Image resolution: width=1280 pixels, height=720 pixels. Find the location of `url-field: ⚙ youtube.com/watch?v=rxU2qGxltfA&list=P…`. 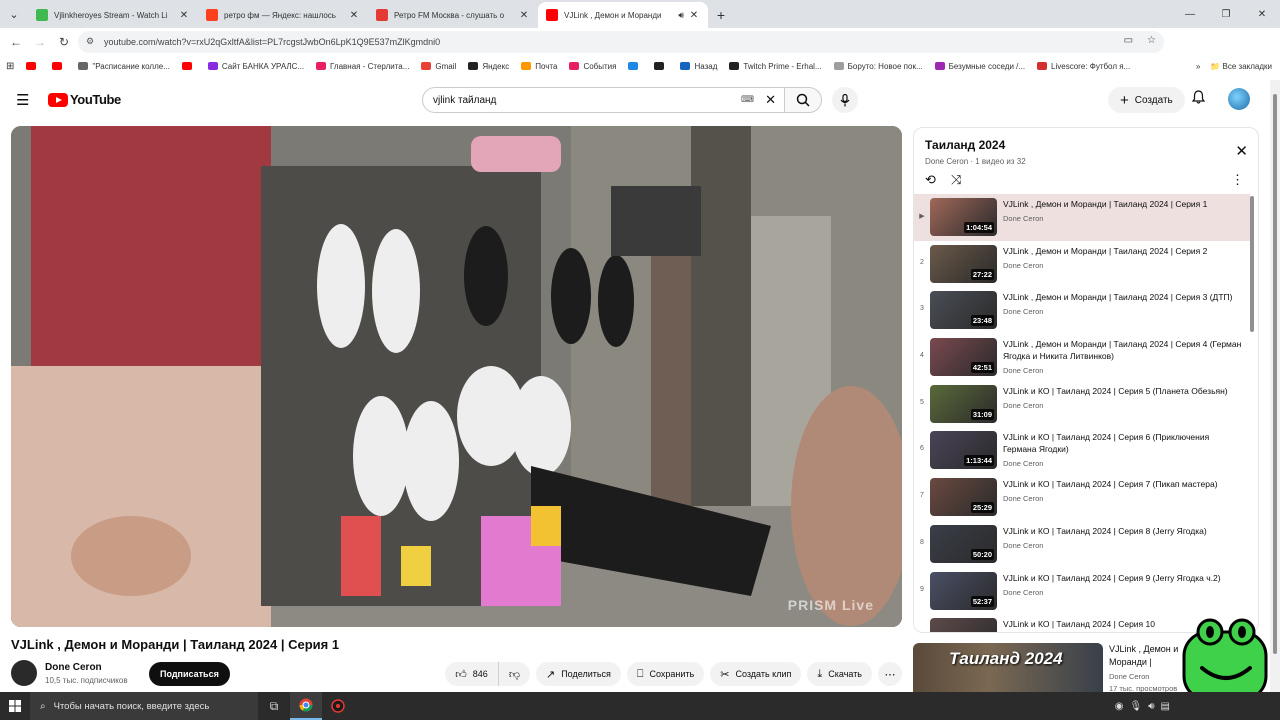

url-field: ⚙ youtube.com/watch?v=rxU2qGxltfA&list=P… is located at coordinates (621, 42).